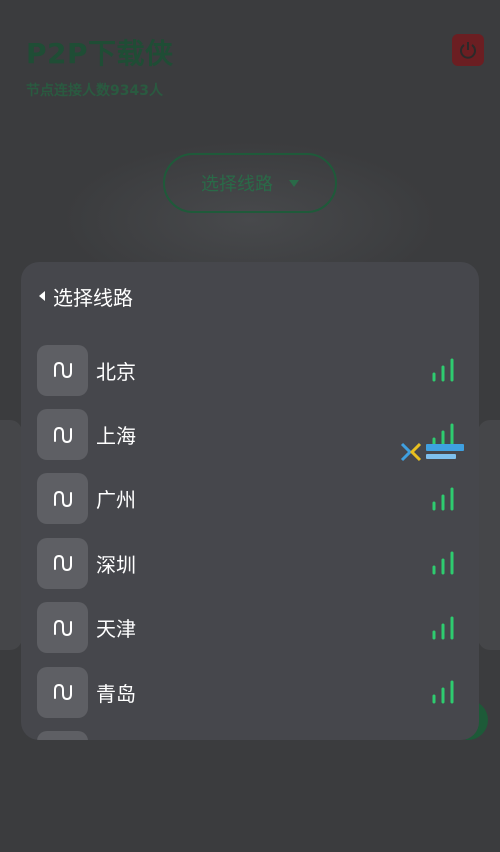  What do you see at coordinates (116, 500) in the screenshot?
I see `route-name: 广州` at bounding box center [116, 500].